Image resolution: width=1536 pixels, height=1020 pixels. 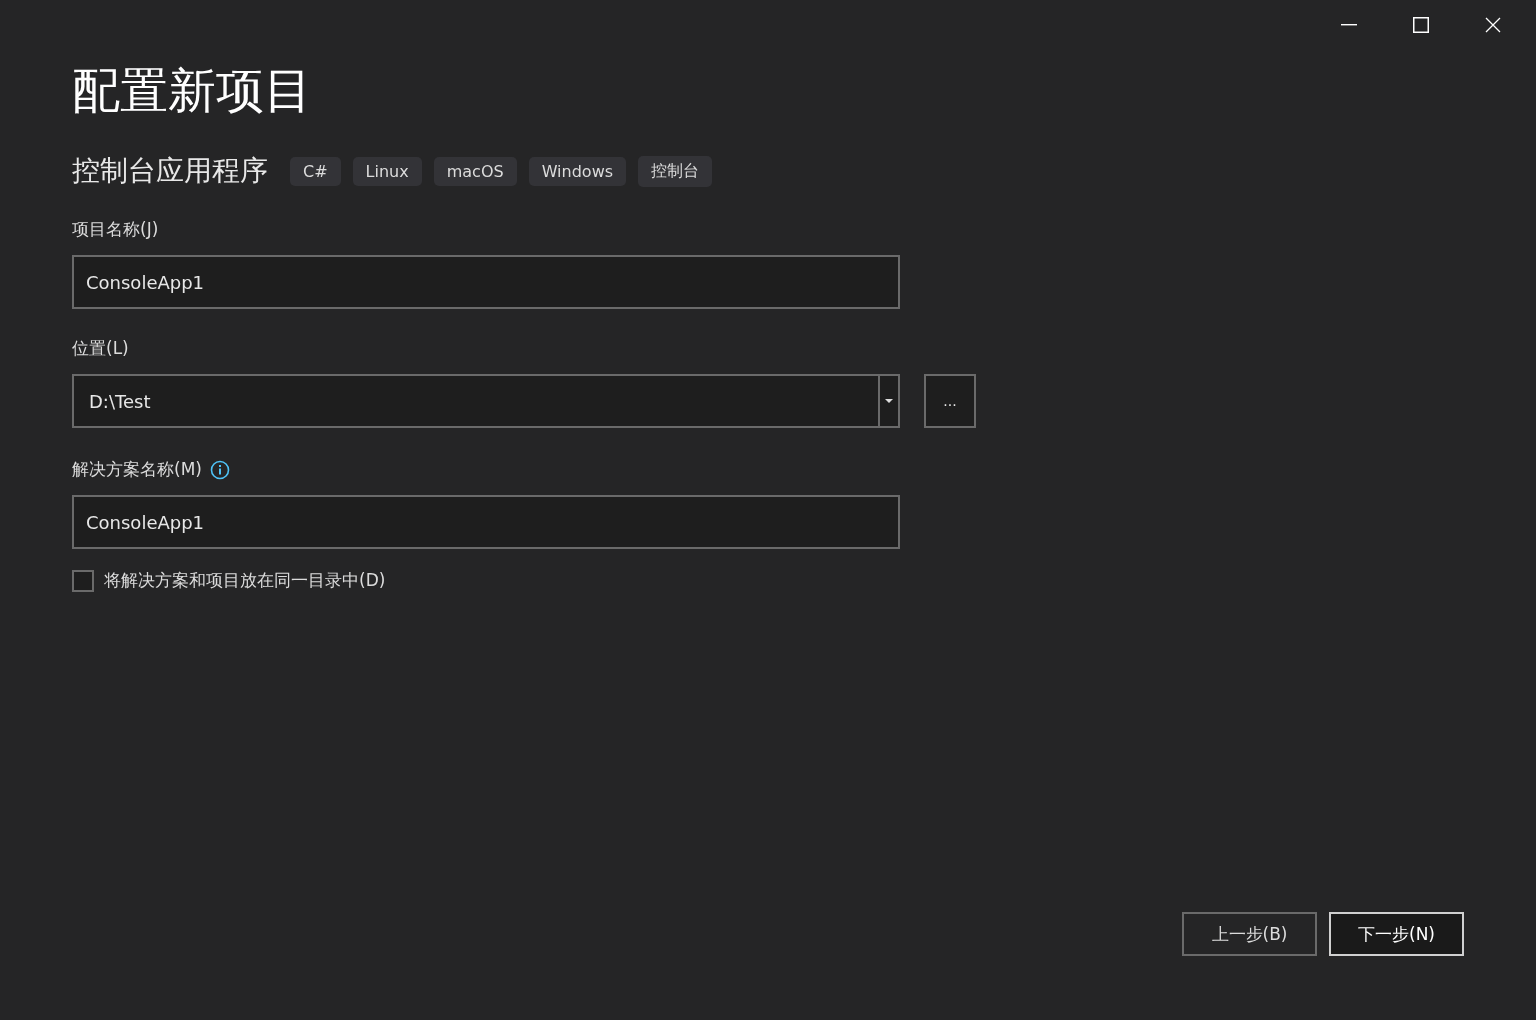 What do you see at coordinates (1493, 25) in the screenshot?
I see `close-icon` at bounding box center [1493, 25].